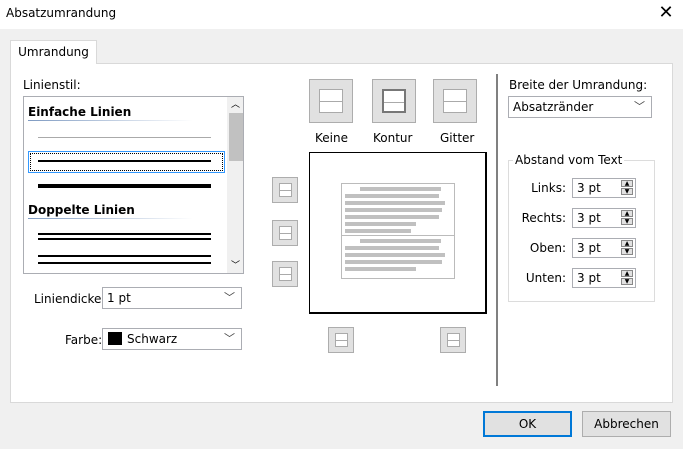  I want to click on bottom-value: 3 pt, so click(589, 278).